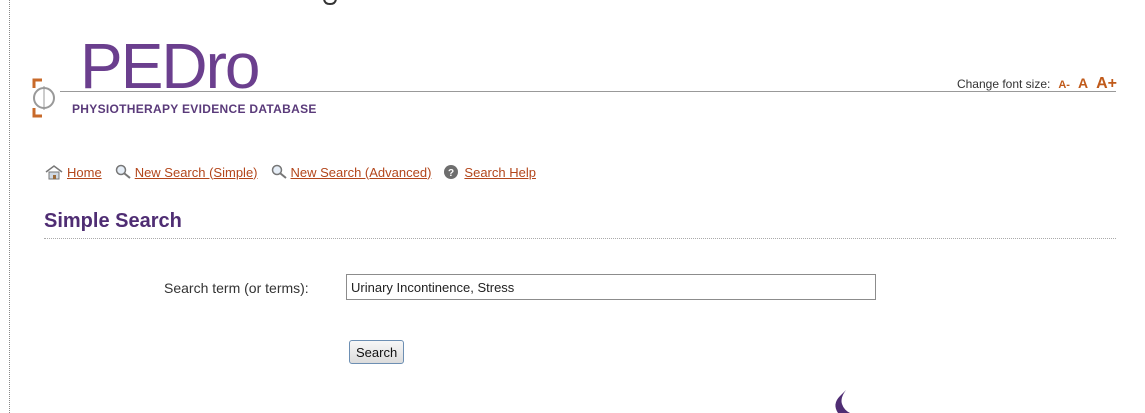 The width and height of the screenshot is (1145, 413). What do you see at coordinates (236, 288) in the screenshot?
I see `search-term-label: Search term (or terms):` at bounding box center [236, 288].